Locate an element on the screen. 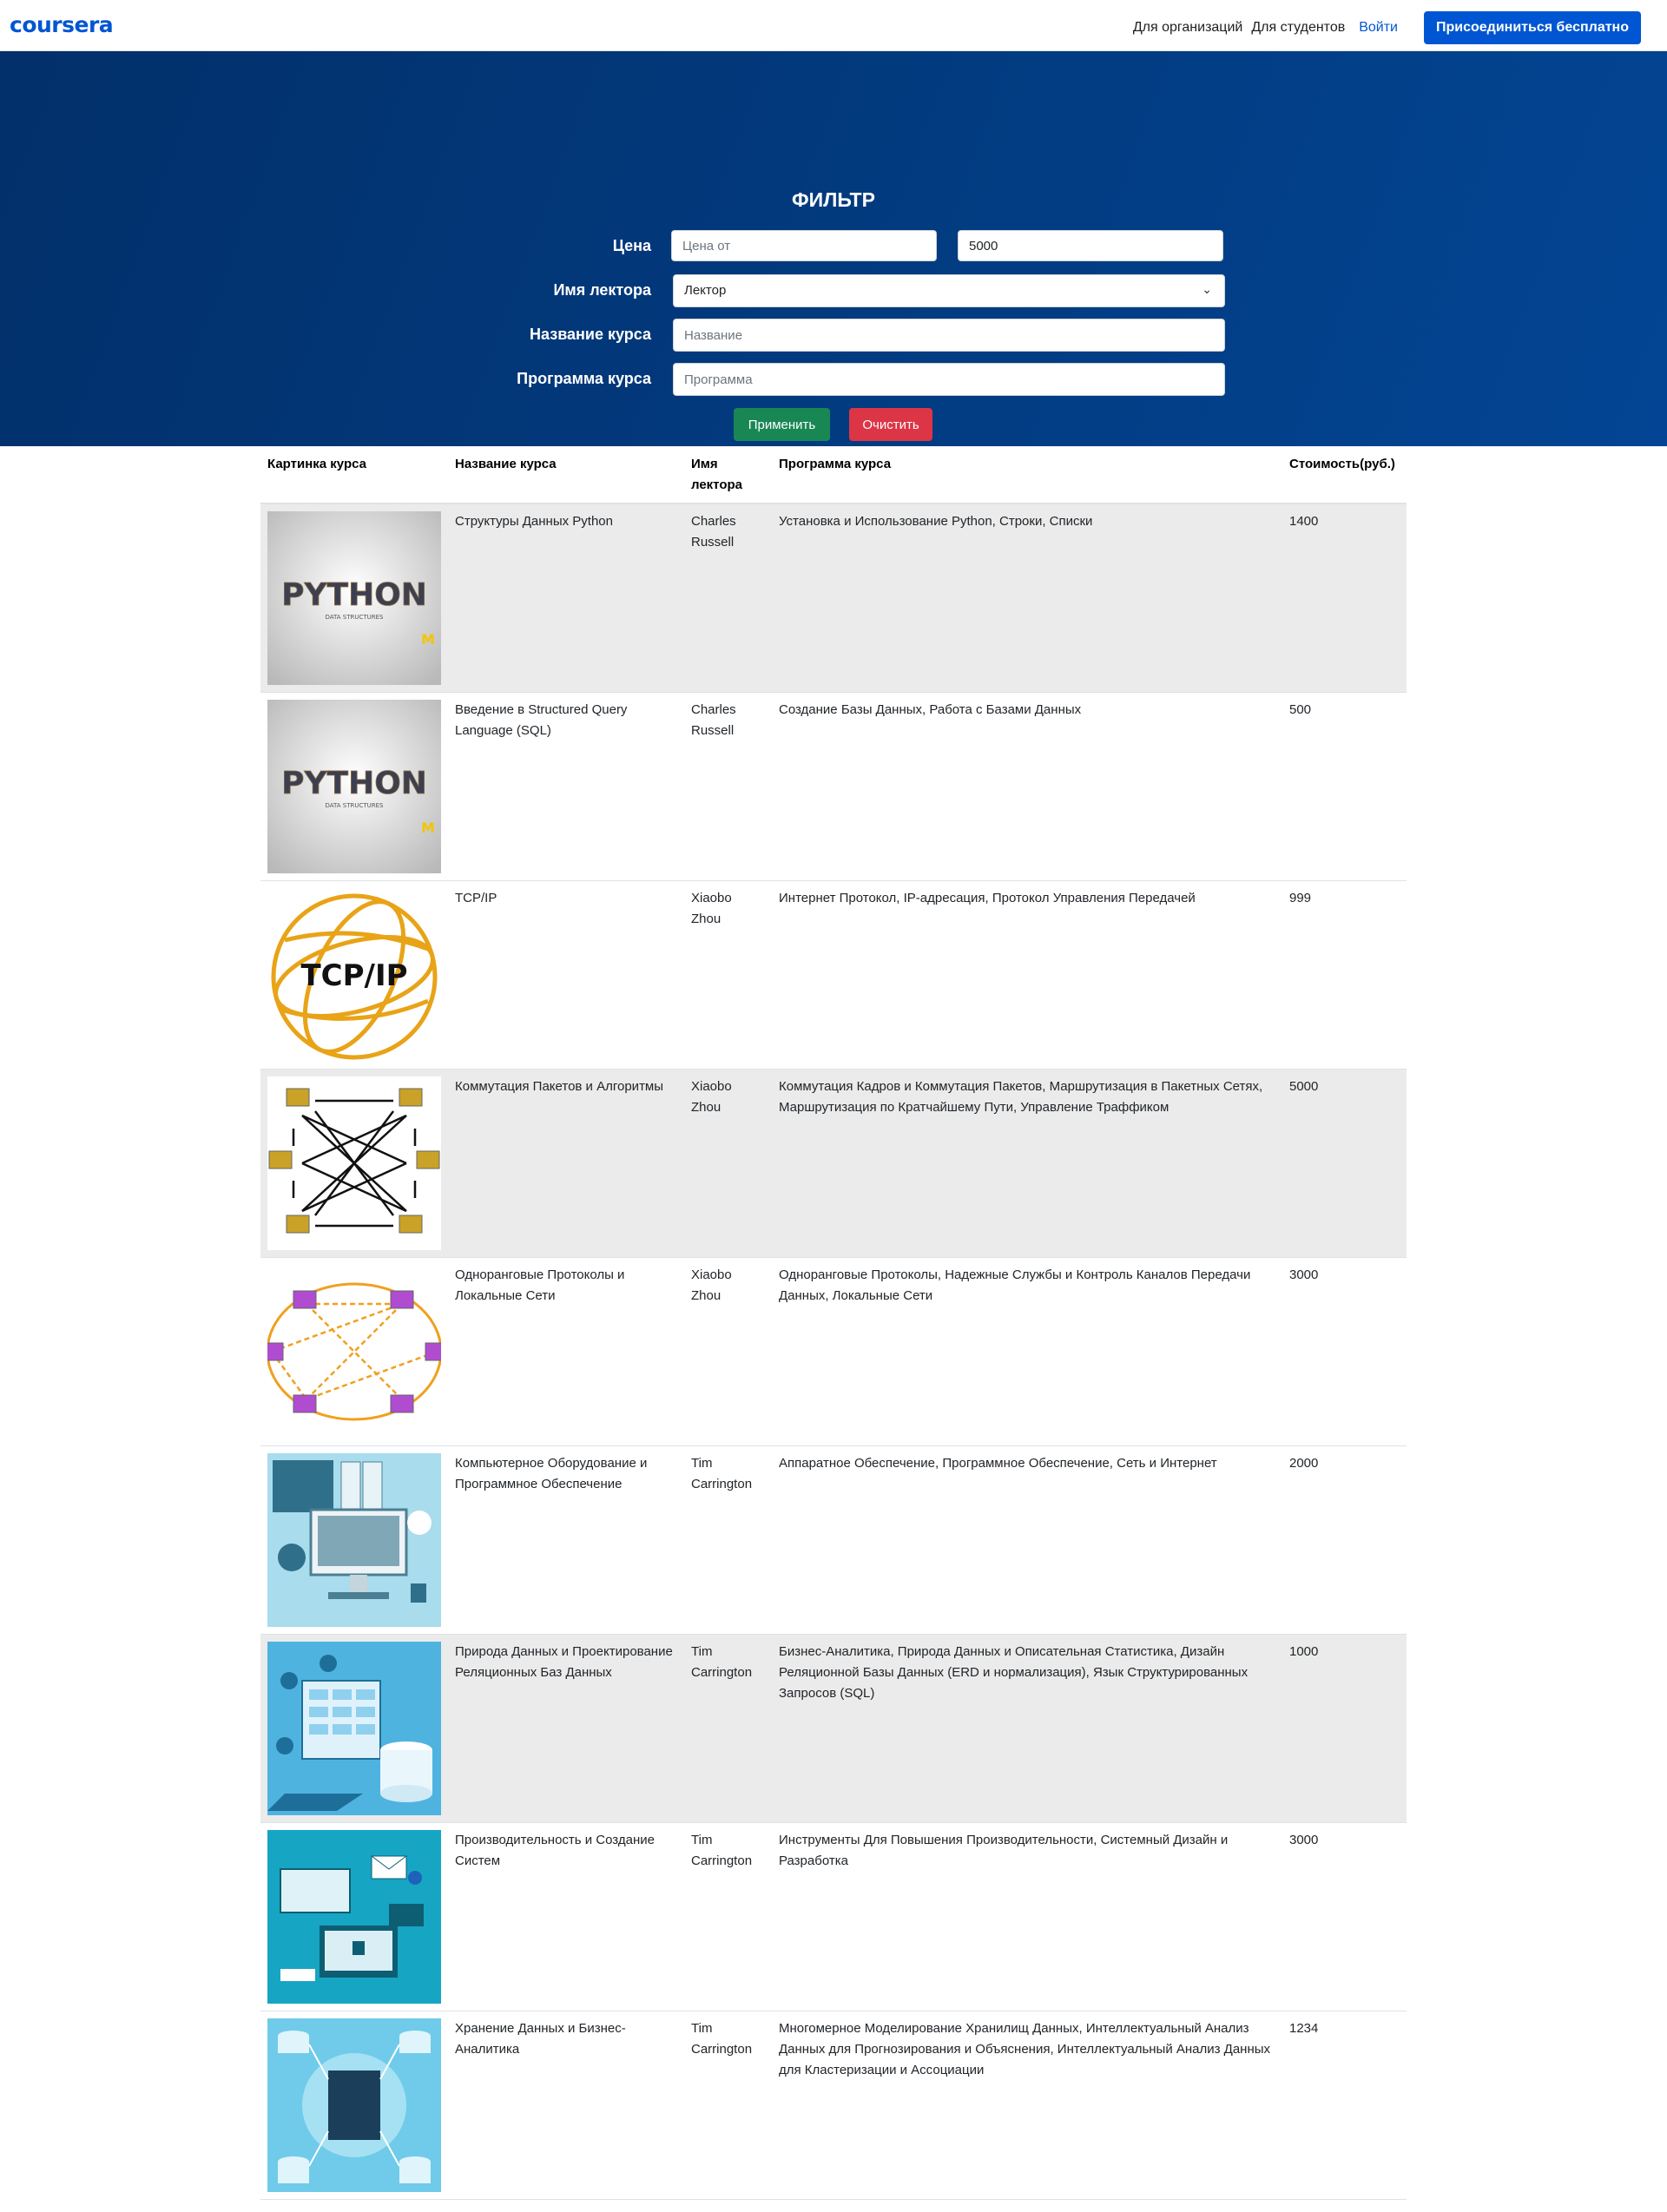 This screenshot has width=1667, height=2212. program-row: Программа курса is located at coordinates (833, 379).